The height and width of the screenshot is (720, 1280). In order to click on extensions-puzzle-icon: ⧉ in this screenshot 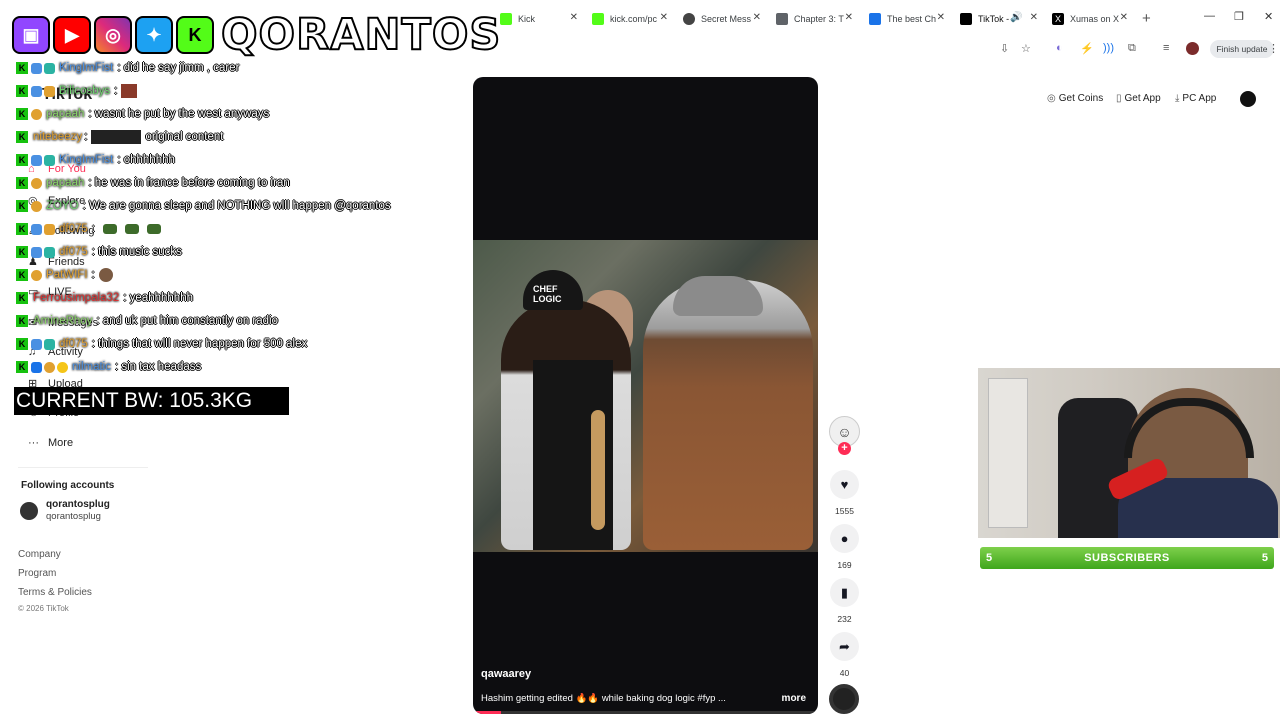, I will do `click(1132, 48)`.